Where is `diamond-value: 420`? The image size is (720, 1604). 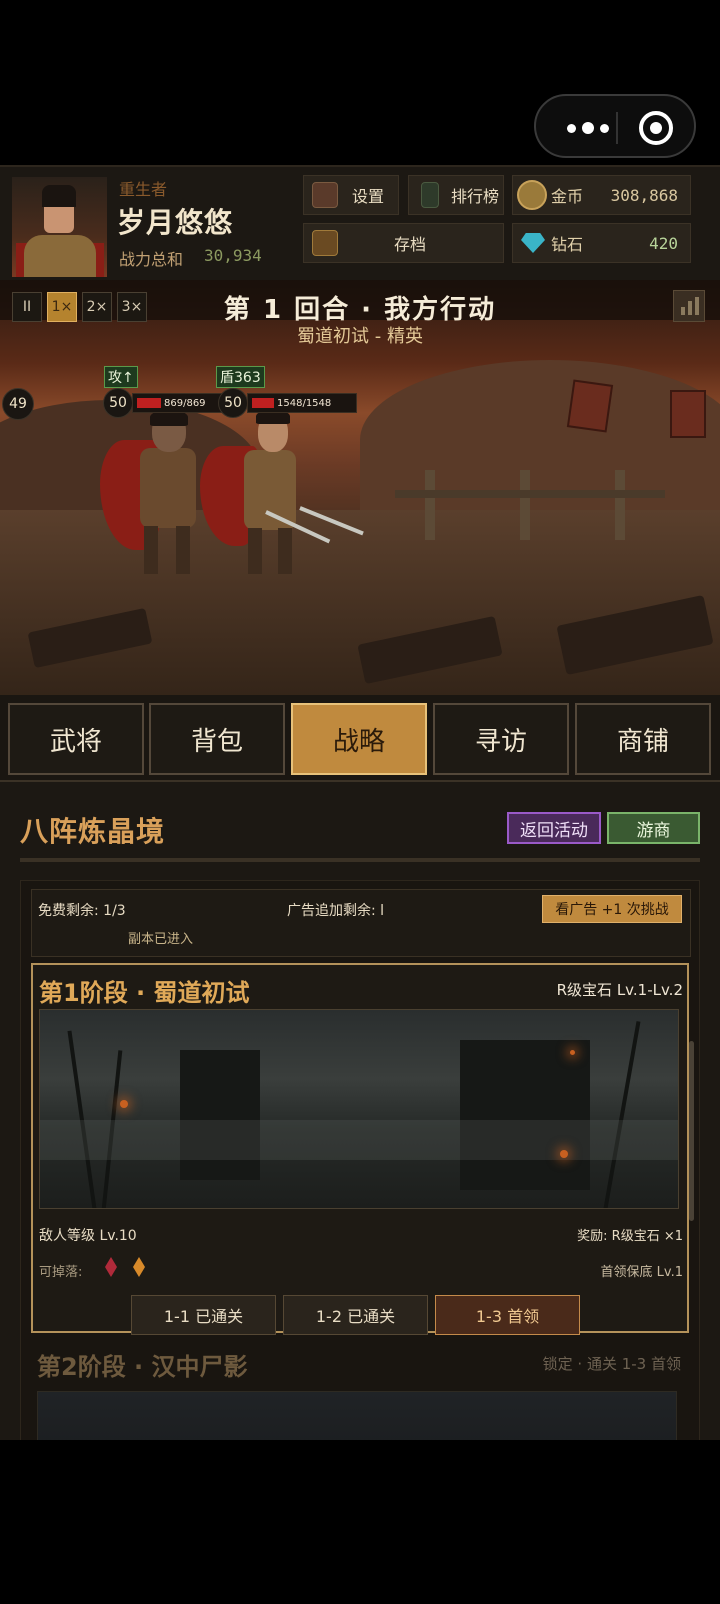 diamond-value: 420 is located at coordinates (663, 243).